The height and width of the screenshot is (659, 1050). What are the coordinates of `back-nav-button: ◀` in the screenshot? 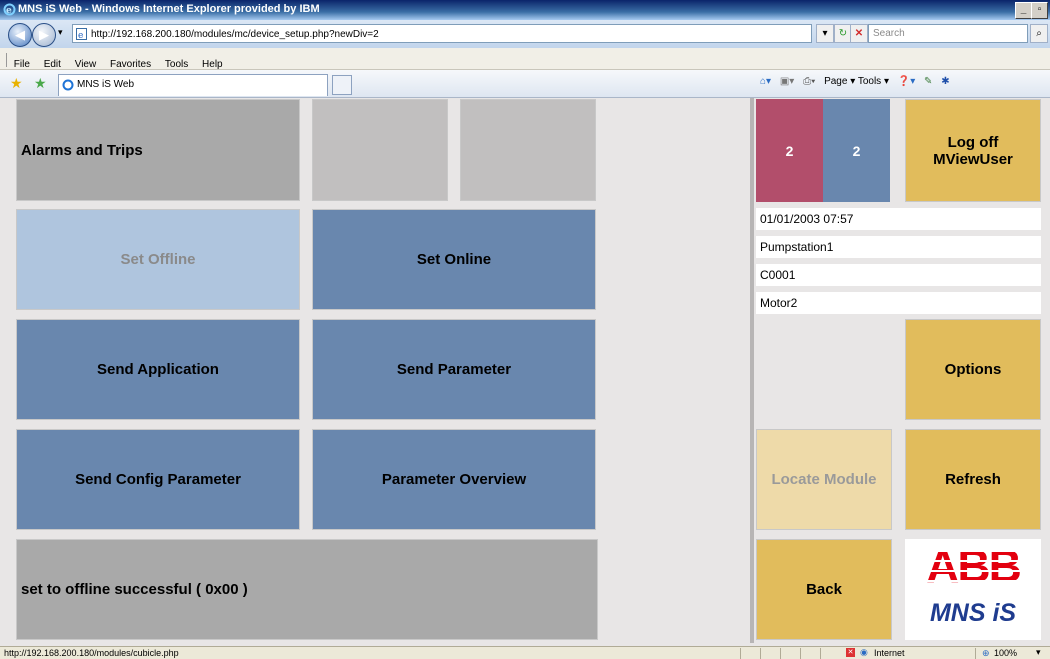 It's located at (20, 35).